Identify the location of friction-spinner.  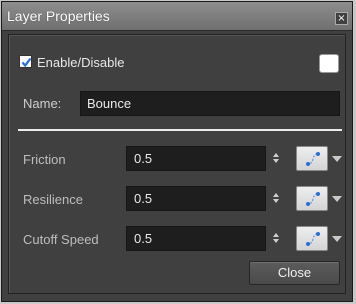
(277, 158).